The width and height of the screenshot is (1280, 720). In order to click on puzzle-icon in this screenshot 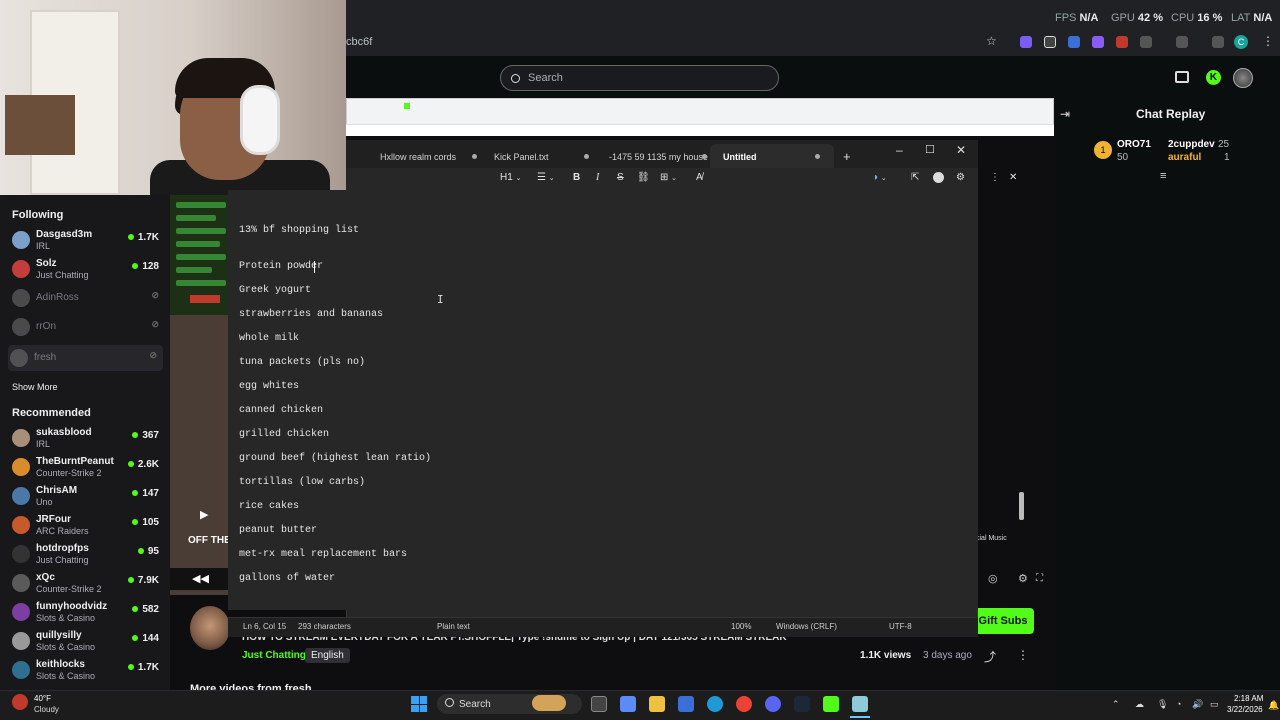, I will do `click(1146, 42)`.